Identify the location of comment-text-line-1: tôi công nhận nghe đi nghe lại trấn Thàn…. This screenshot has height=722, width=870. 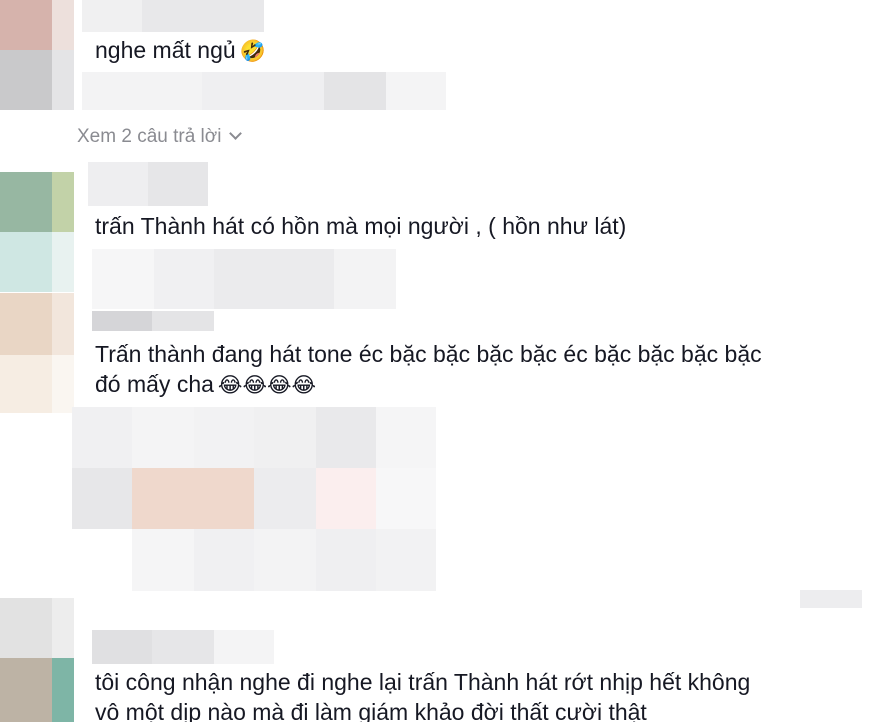
(423, 682).